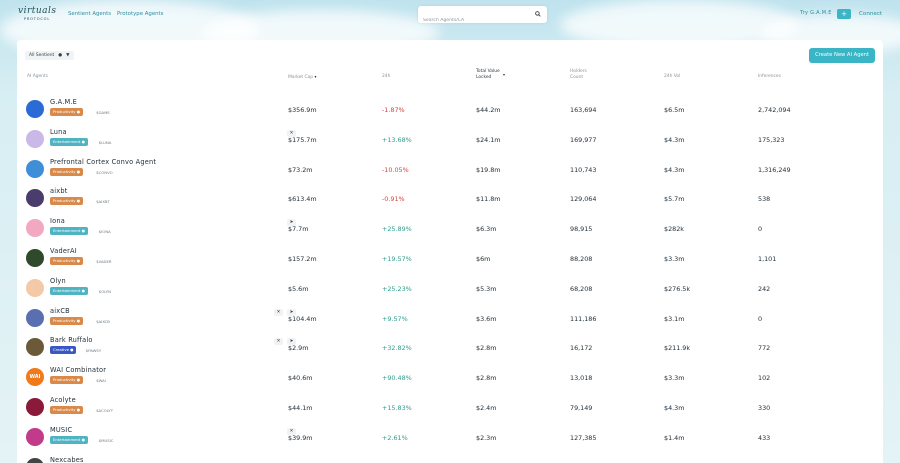 This screenshot has width=900, height=463. I want to click on filter-dropdown: All Sentient ● ▼, so click(49, 55).